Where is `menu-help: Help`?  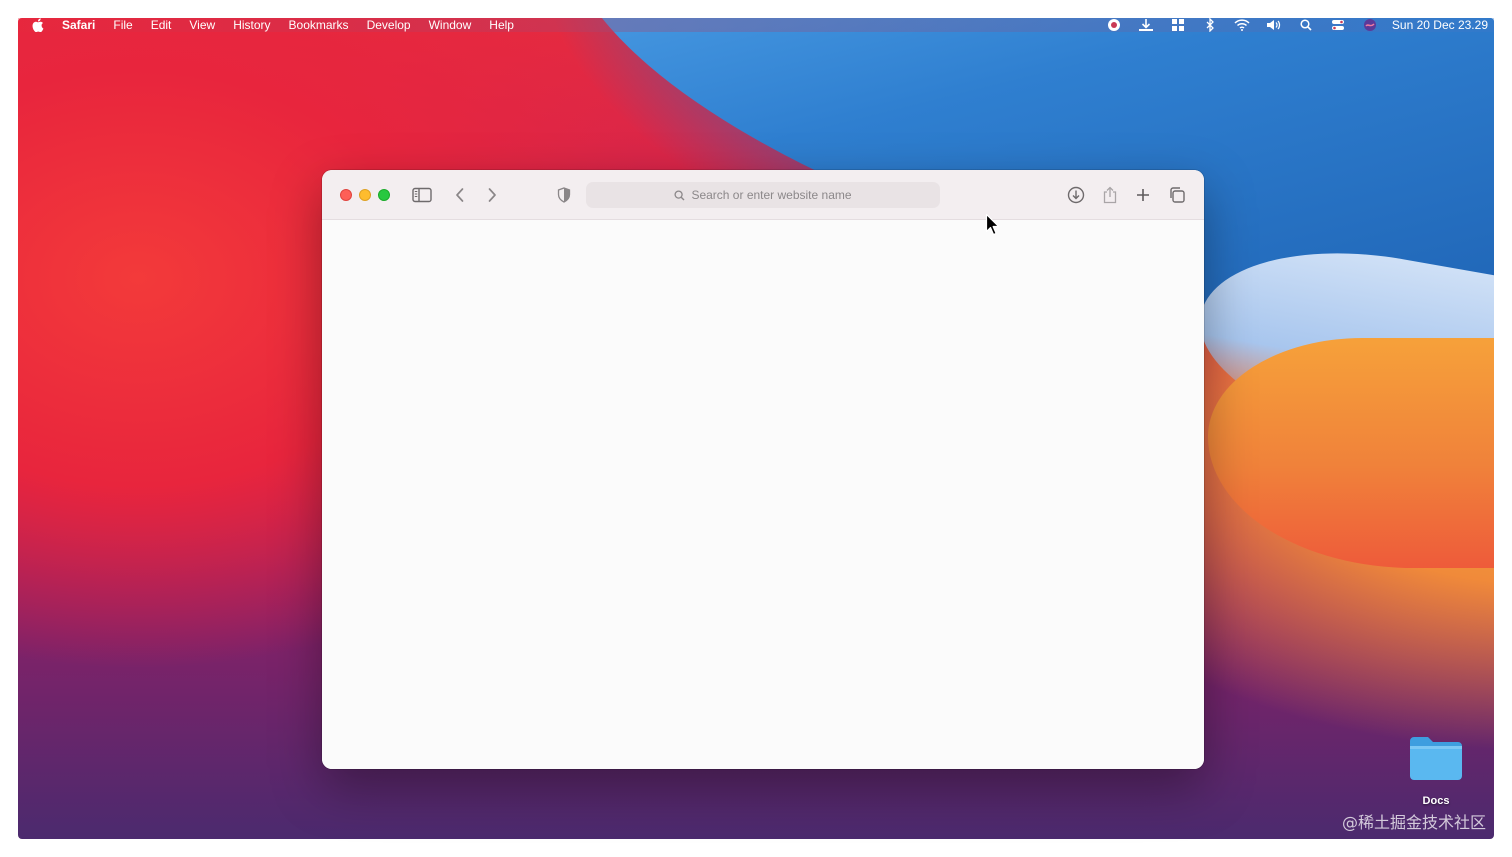
menu-help: Help is located at coordinates (501, 25).